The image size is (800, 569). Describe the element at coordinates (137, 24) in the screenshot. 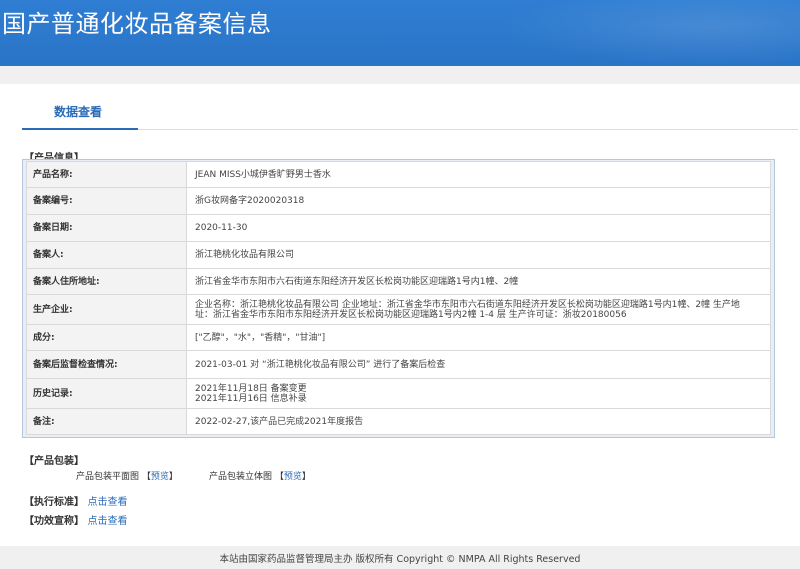

I see `page-title: 国产普通化妆品备案信息` at that location.